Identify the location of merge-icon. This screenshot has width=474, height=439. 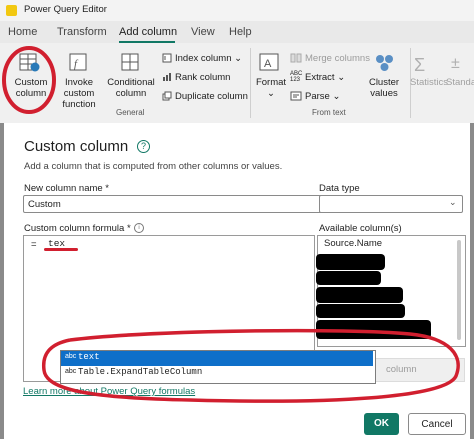
(296, 58).